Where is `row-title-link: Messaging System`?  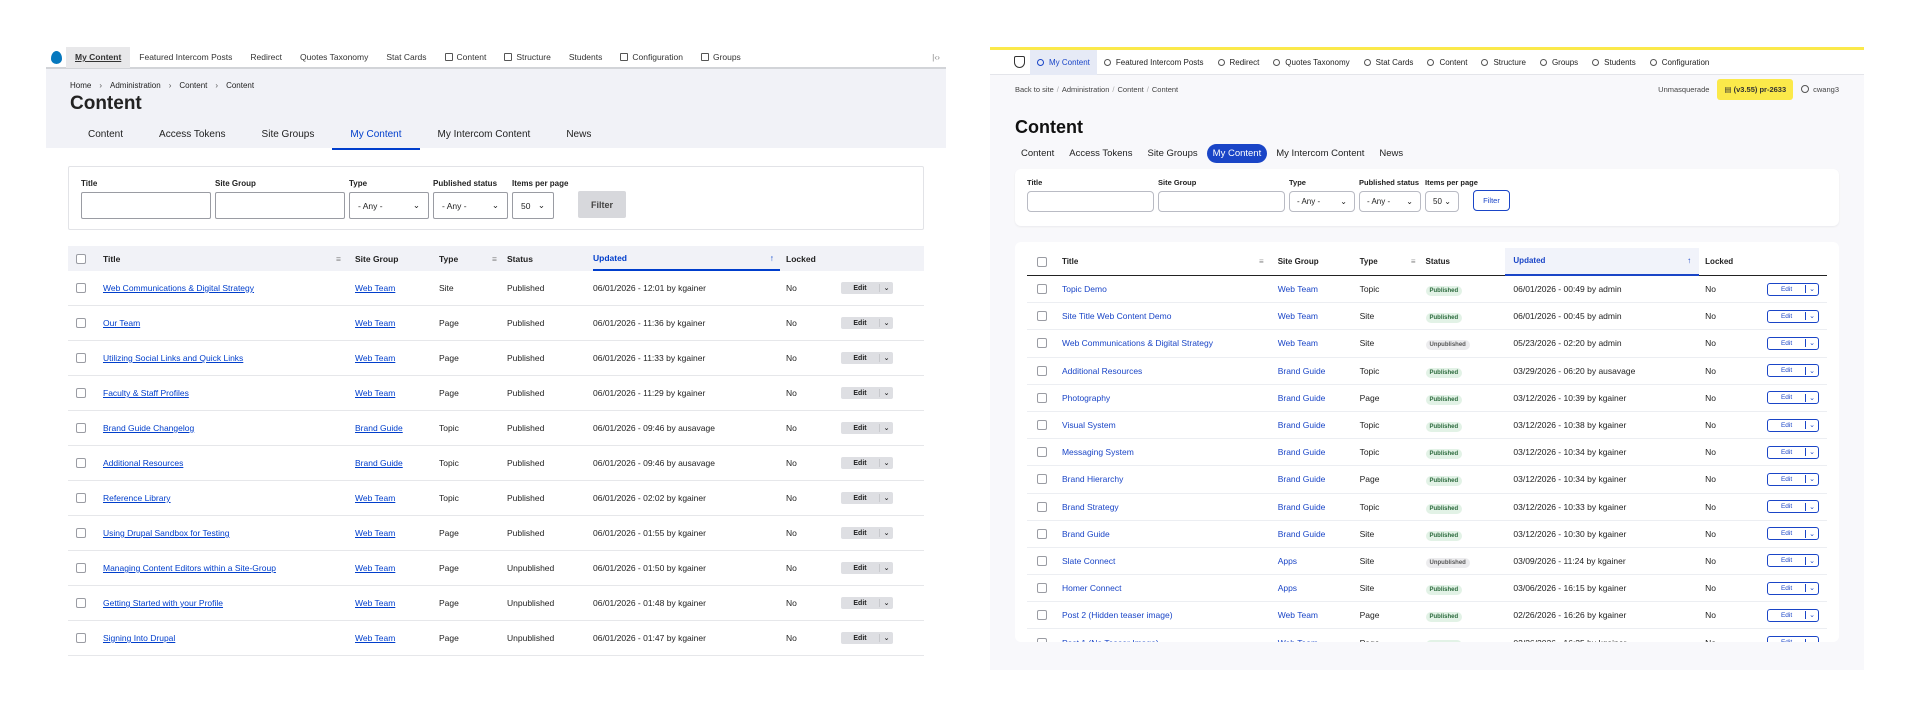
row-title-link: Messaging System is located at coordinates (1098, 452).